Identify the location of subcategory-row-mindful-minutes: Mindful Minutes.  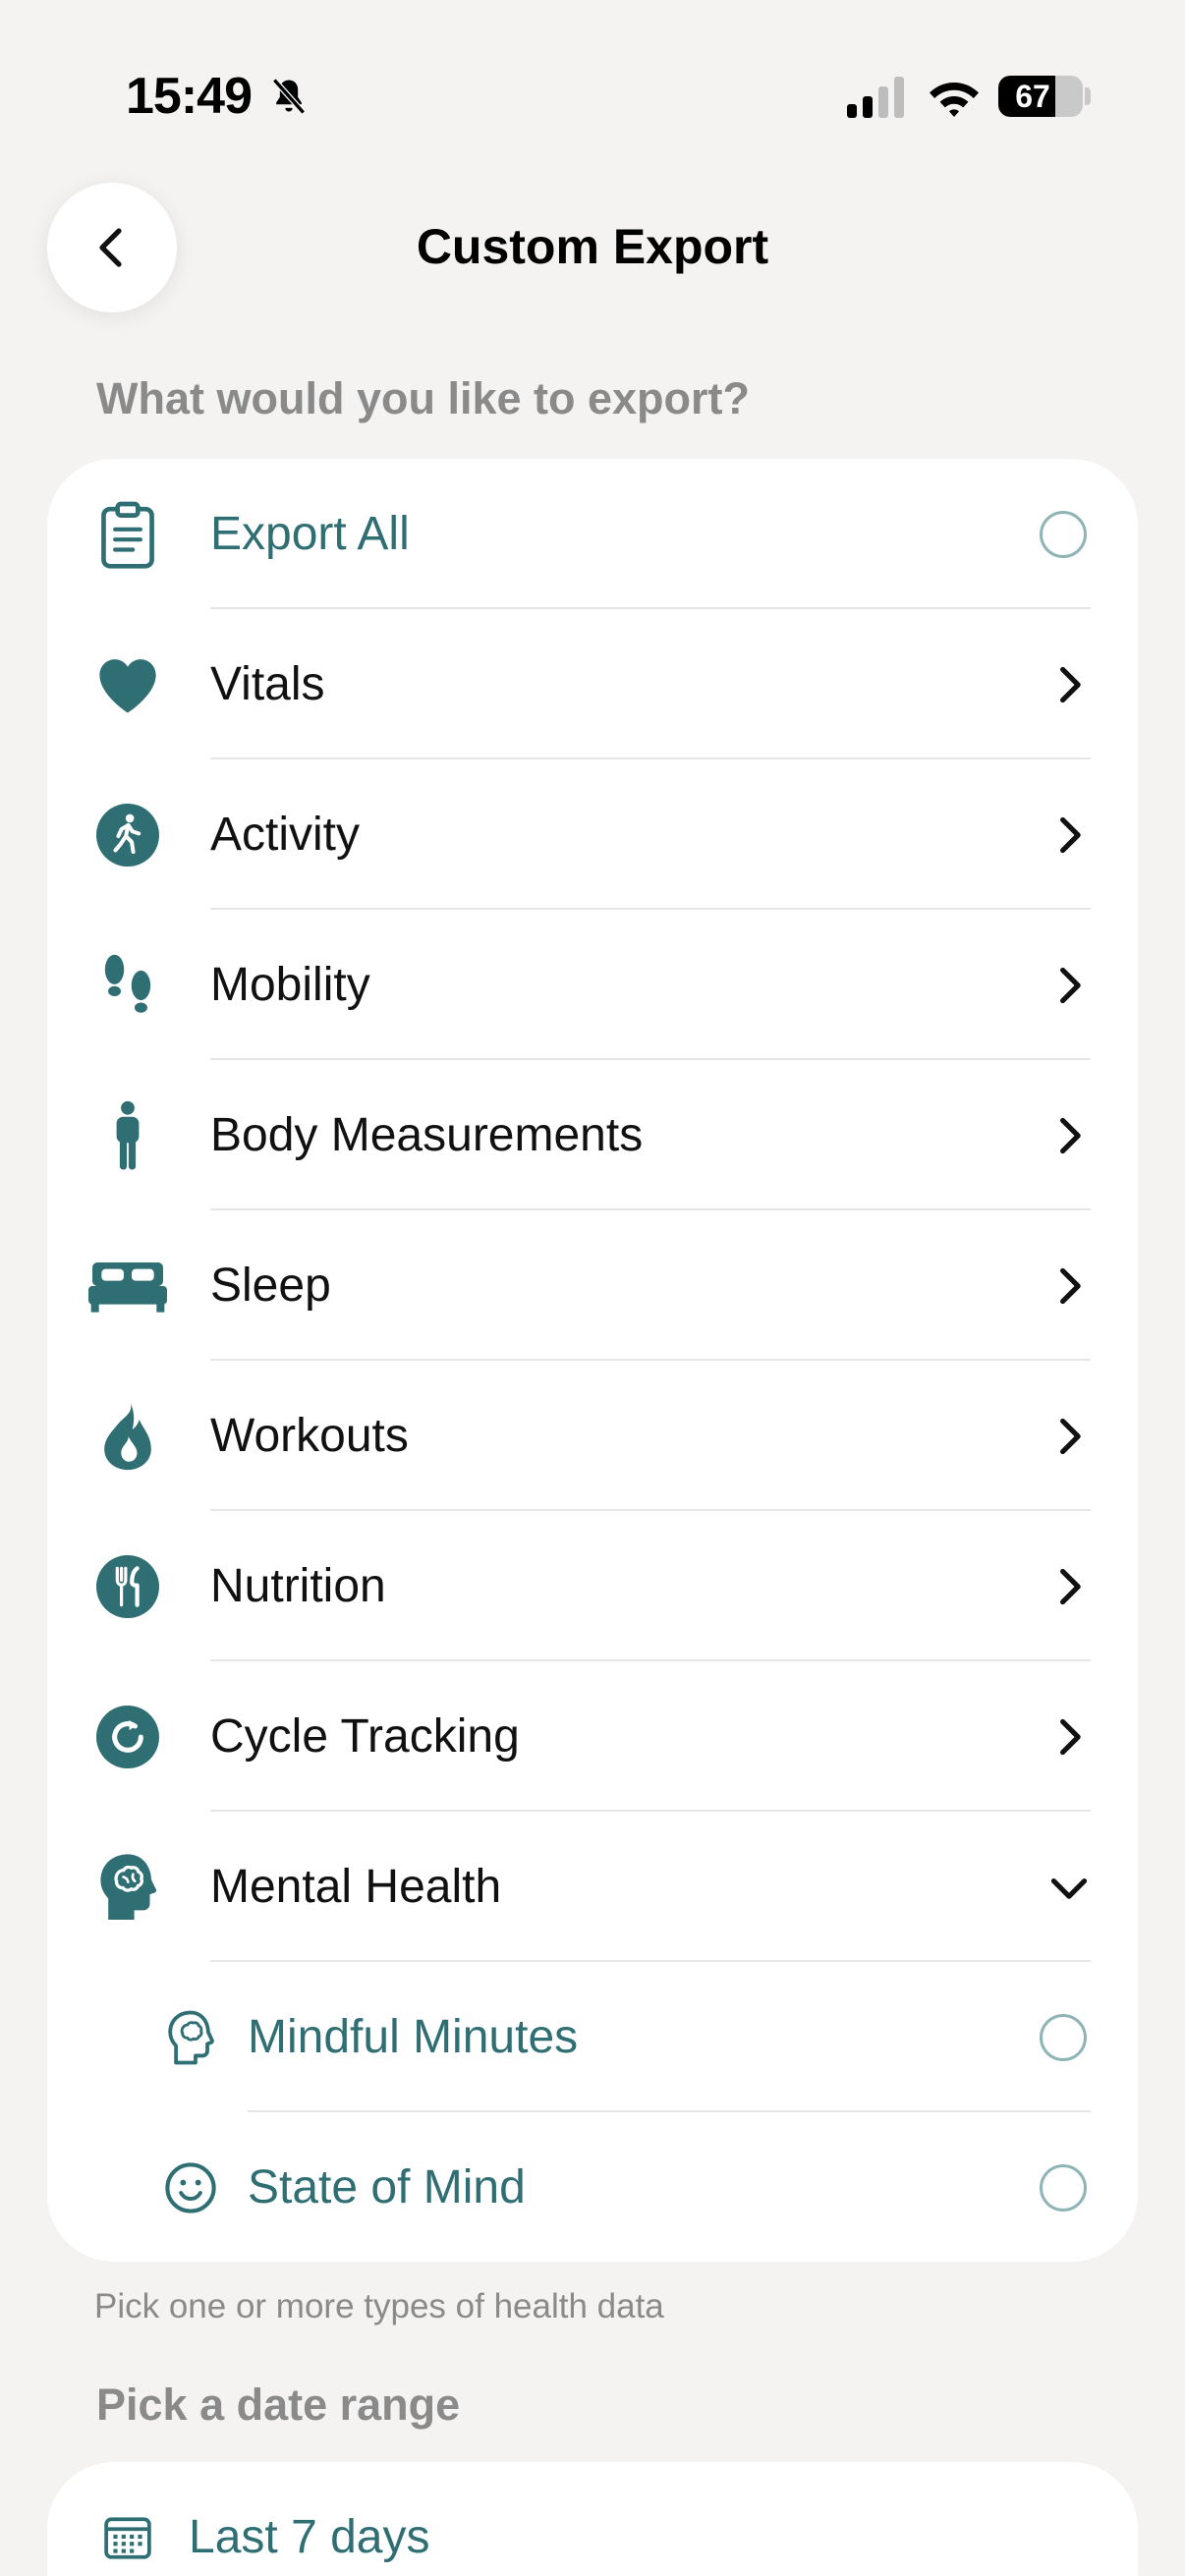
(592, 2037).